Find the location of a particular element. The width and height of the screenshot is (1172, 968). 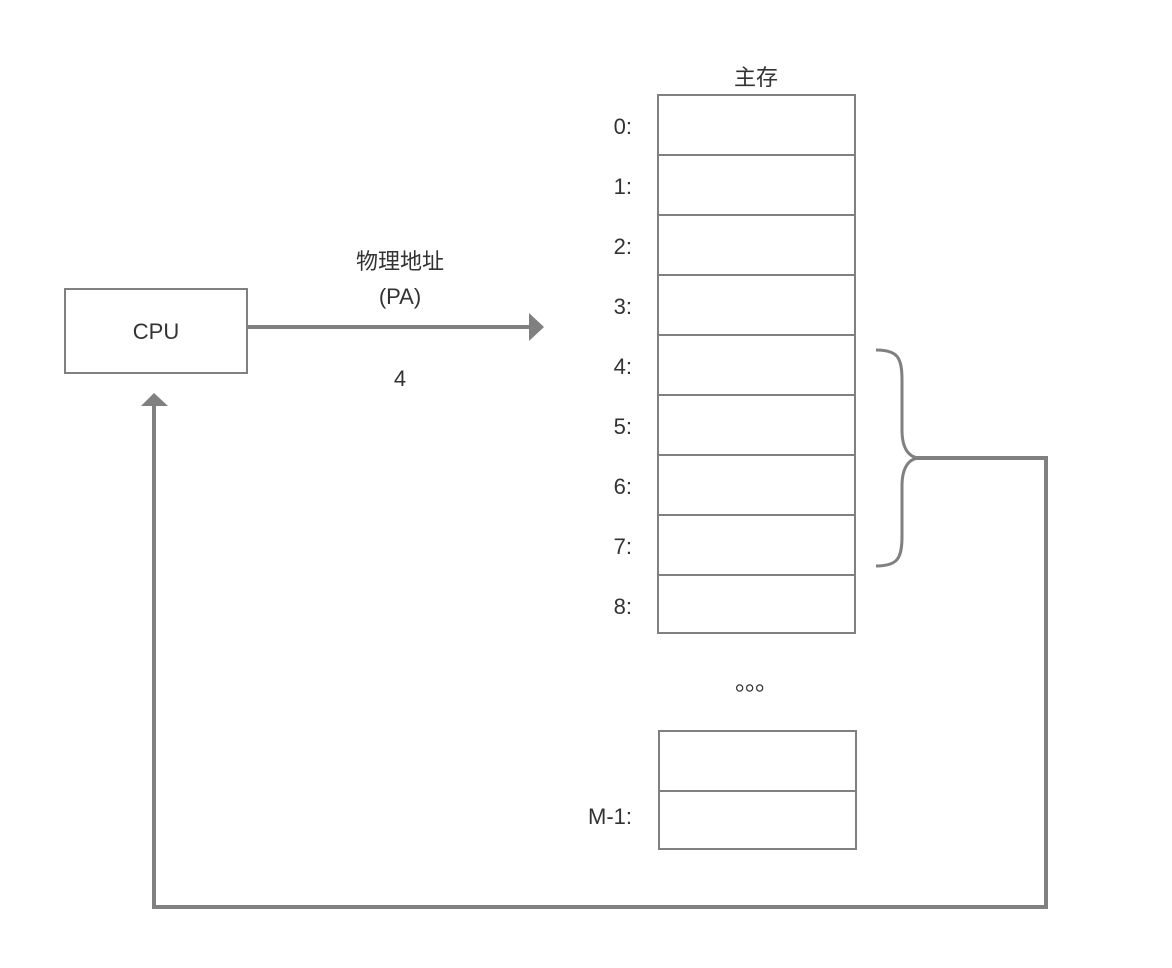

address-label: 1: is located at coordinates (622, 186).